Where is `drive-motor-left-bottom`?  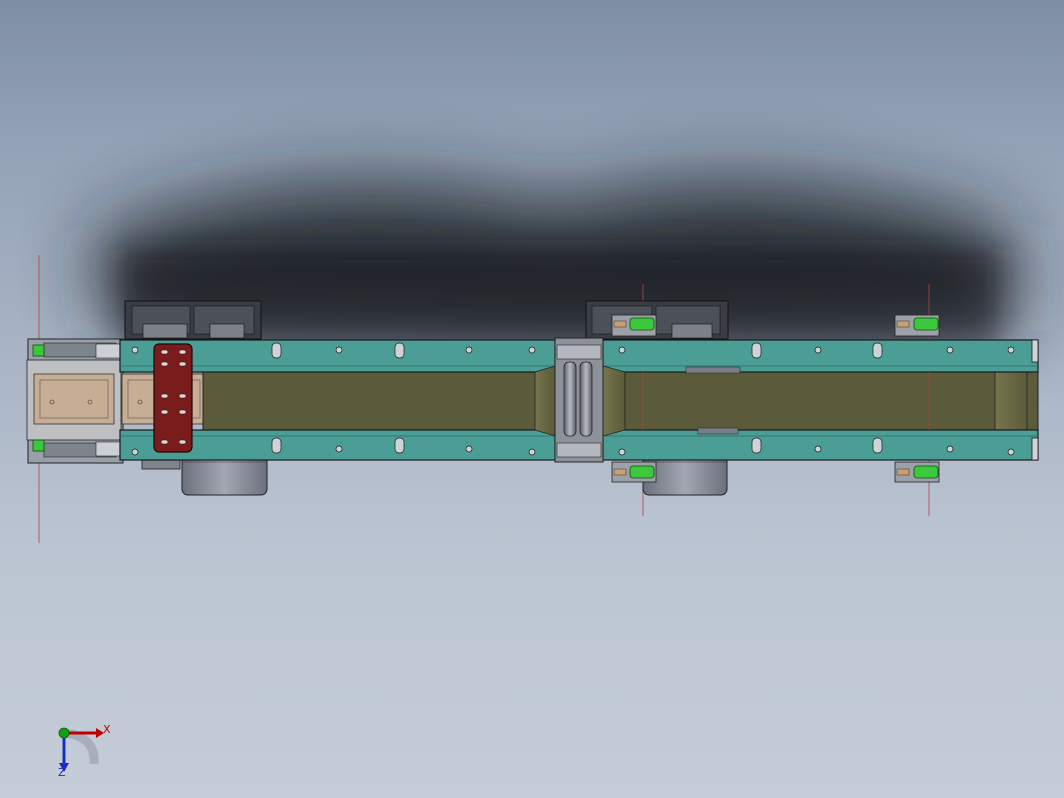 drive-motor-left-bottom is located at coordinates (204, 475).